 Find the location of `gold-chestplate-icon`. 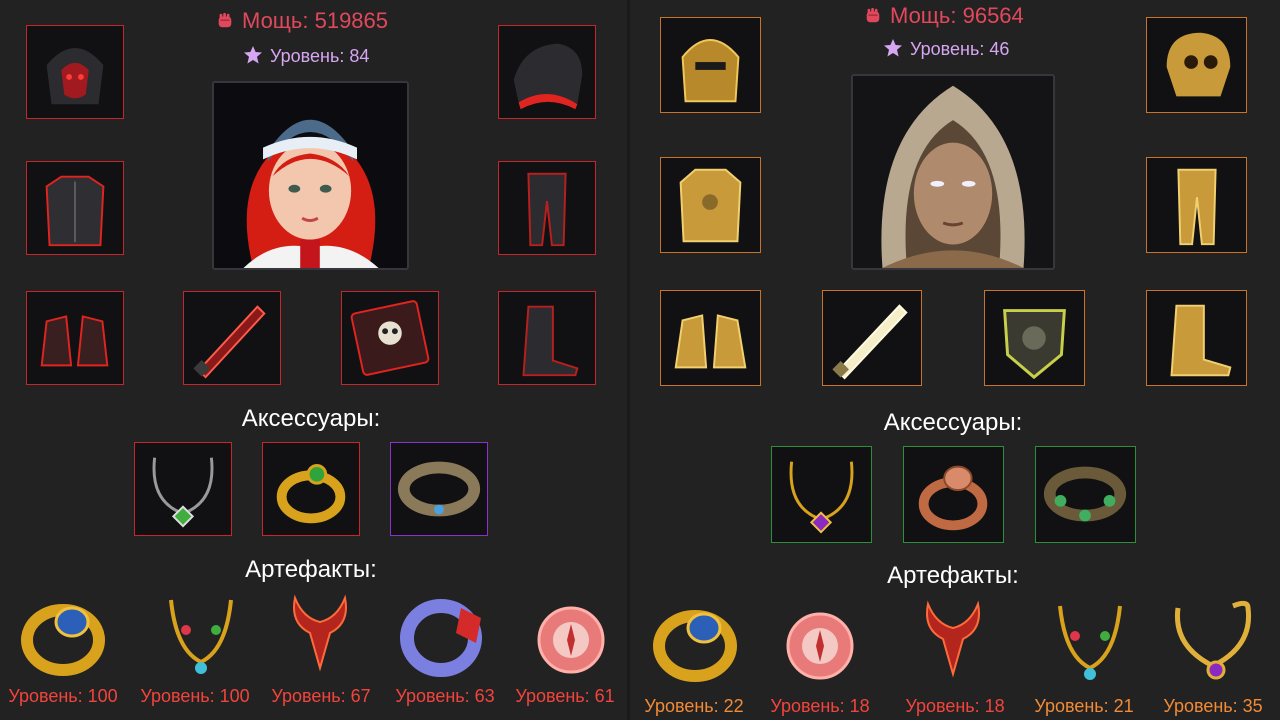

gold-chestplate-icon is located at coordinates (710, 205).